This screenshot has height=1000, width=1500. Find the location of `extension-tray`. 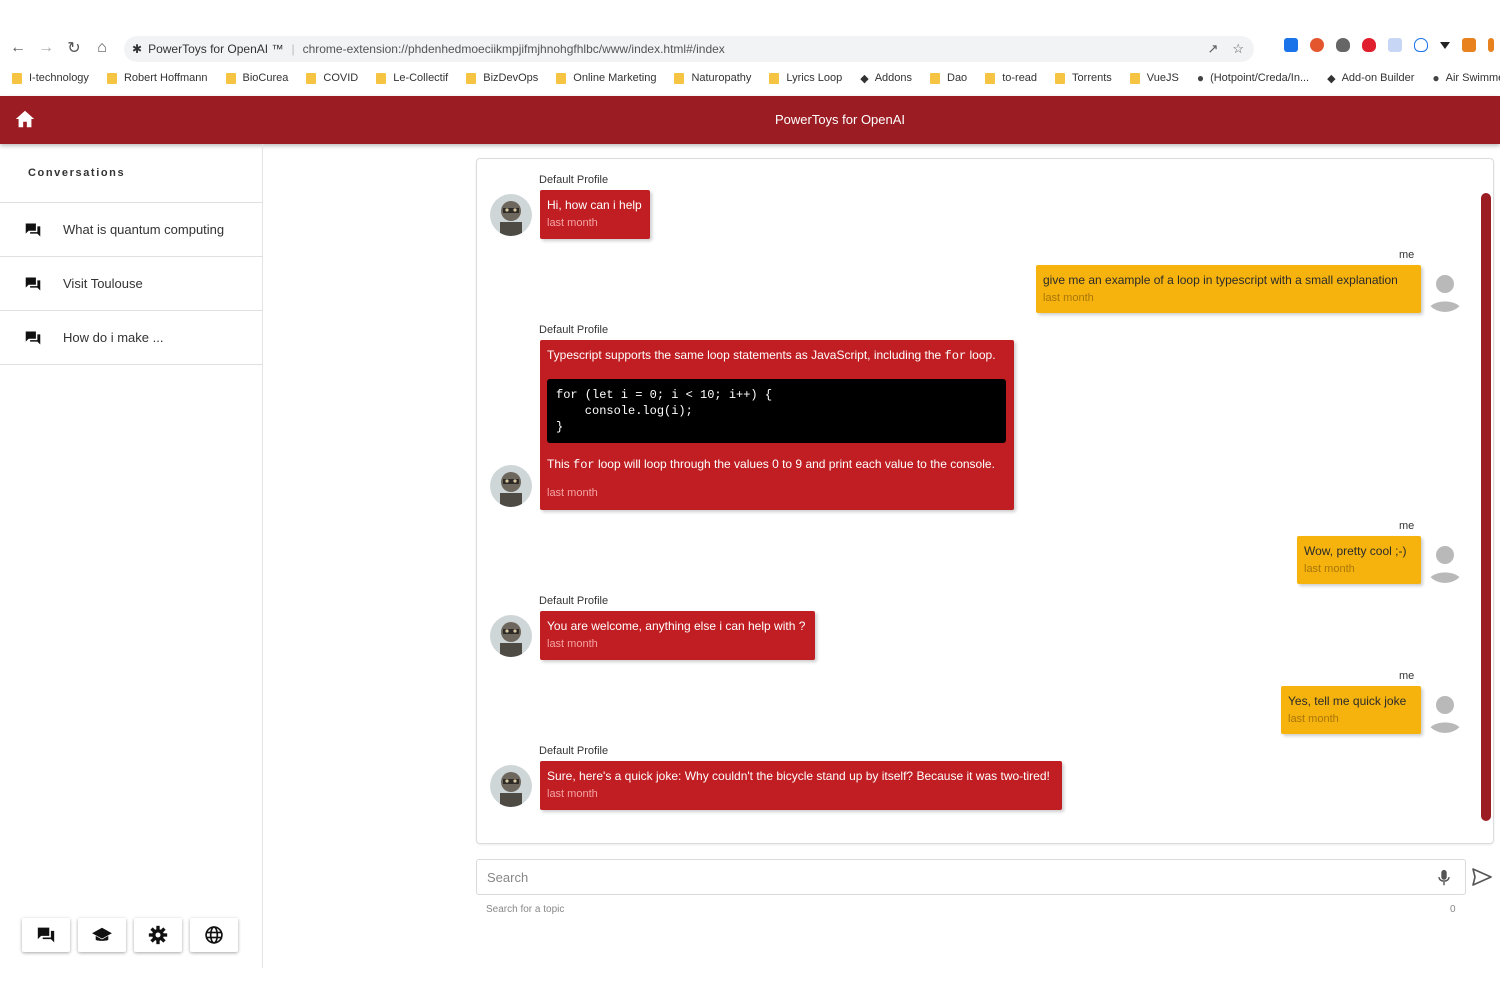

extension-tray is located at coordinates (1389, 45).